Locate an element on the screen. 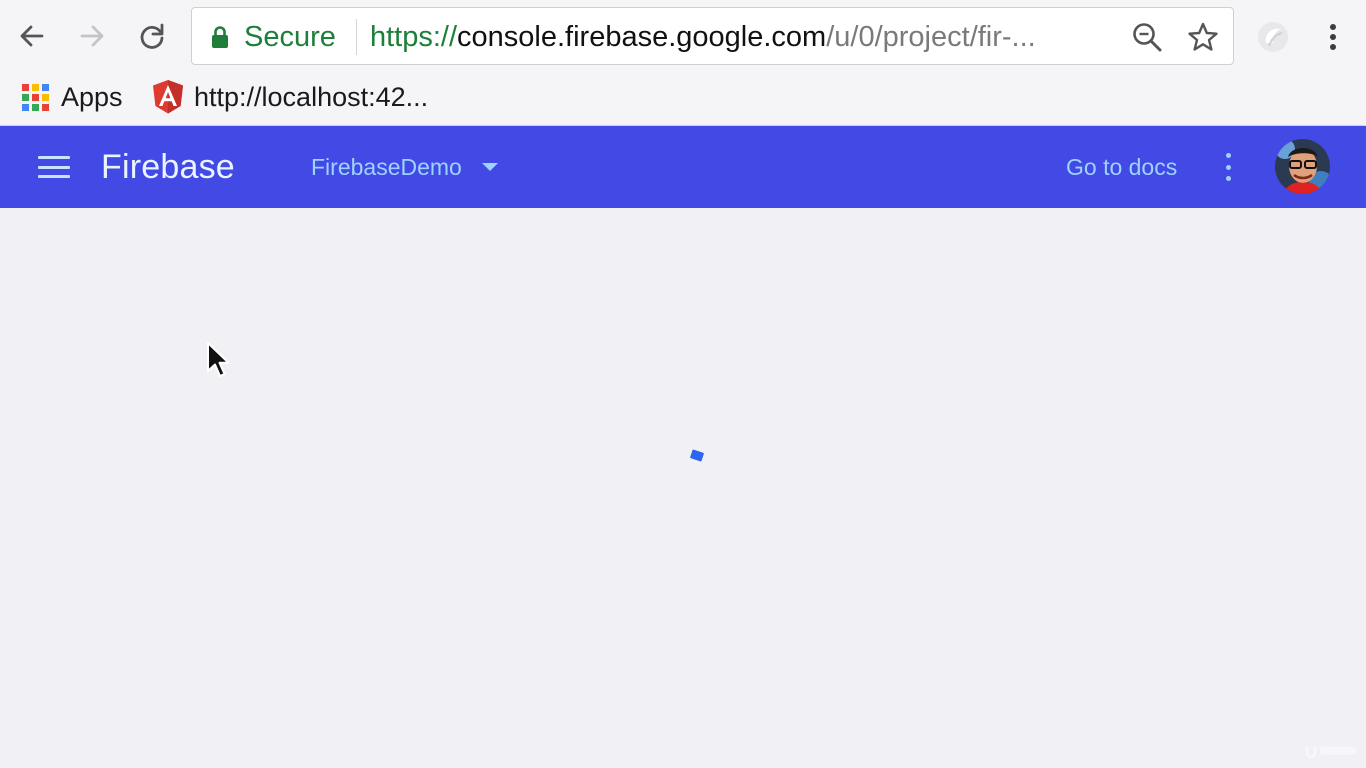  chrome-menu-icon is located at coordinates (1333, 37).